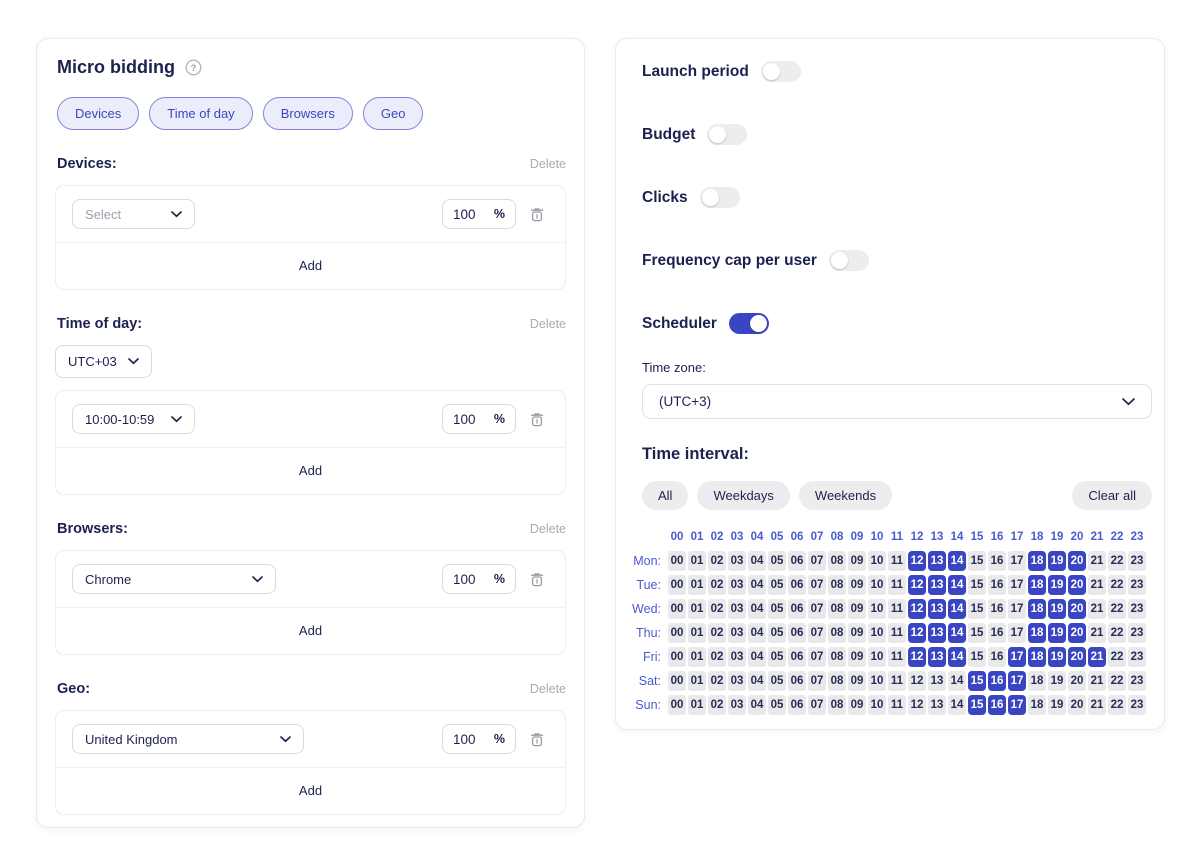 Image resolution: width=1200 pixels, height=864 pixels. Describe the element at coordinates (133, 419) in the screenshot. I see `hour-range-select: 10:00-10:59` at that location.